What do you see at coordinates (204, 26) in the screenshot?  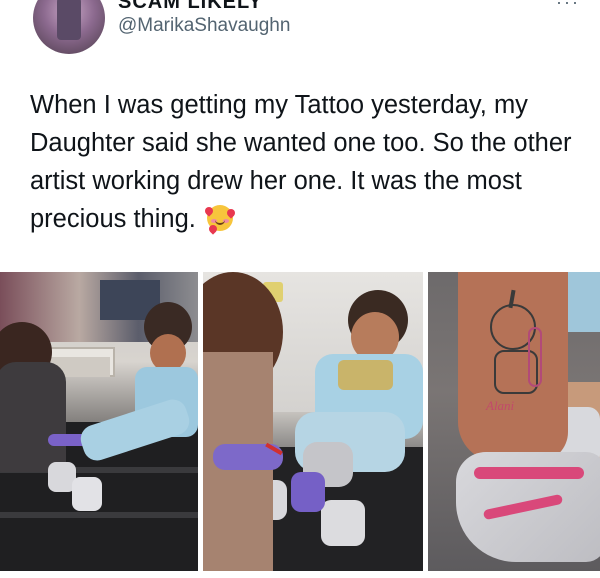 I see `user-handle: @MarikaShavaughn` at bounding box center [204, 26].